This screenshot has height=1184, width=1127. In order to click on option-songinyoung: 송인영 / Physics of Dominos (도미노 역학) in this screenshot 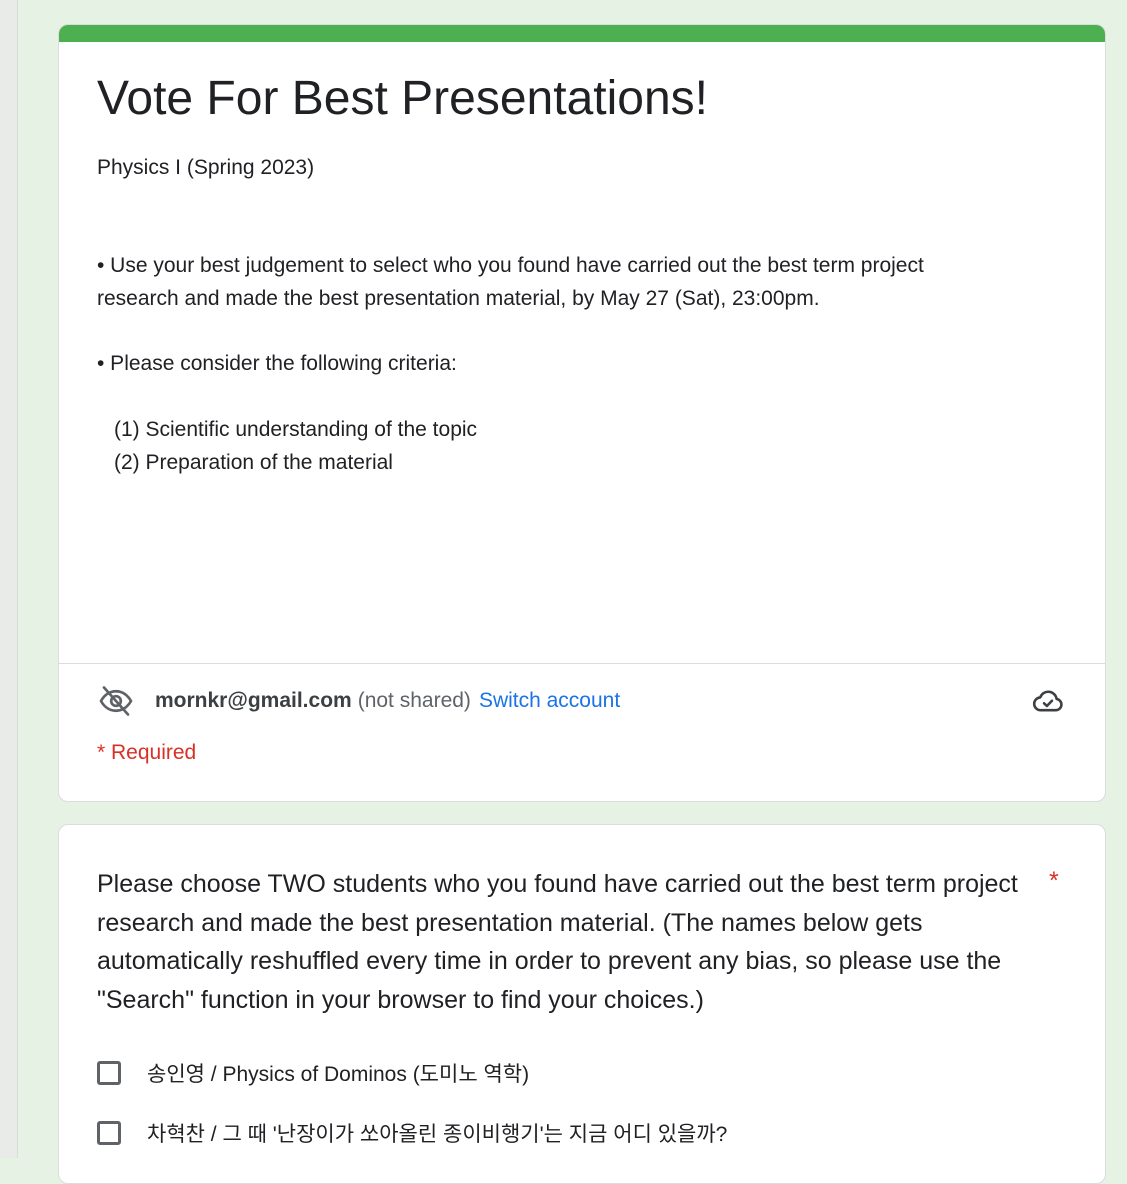, I will do `click(313, 1073)`.